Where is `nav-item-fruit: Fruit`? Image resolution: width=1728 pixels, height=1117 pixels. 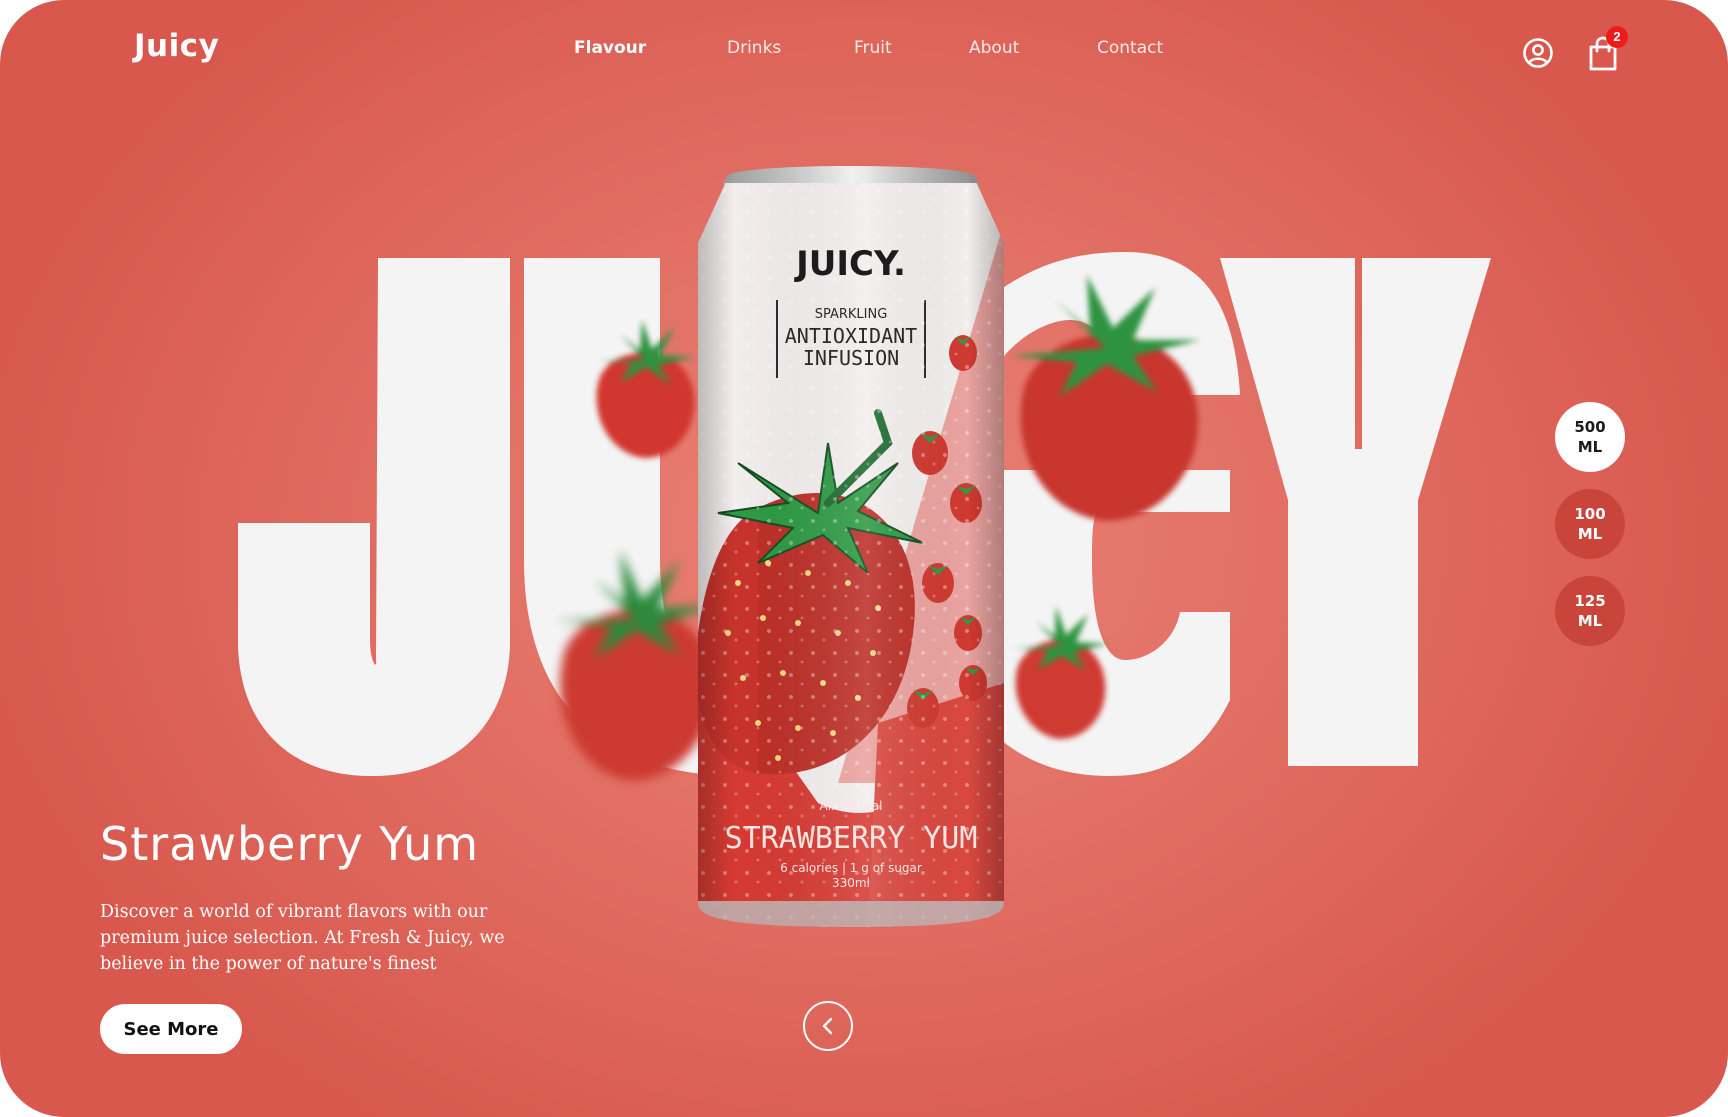
nav-item-fruit: Fruit is located at coordinates (873, 48).